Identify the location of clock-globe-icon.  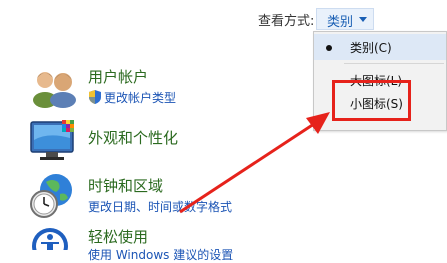
(53, 196).